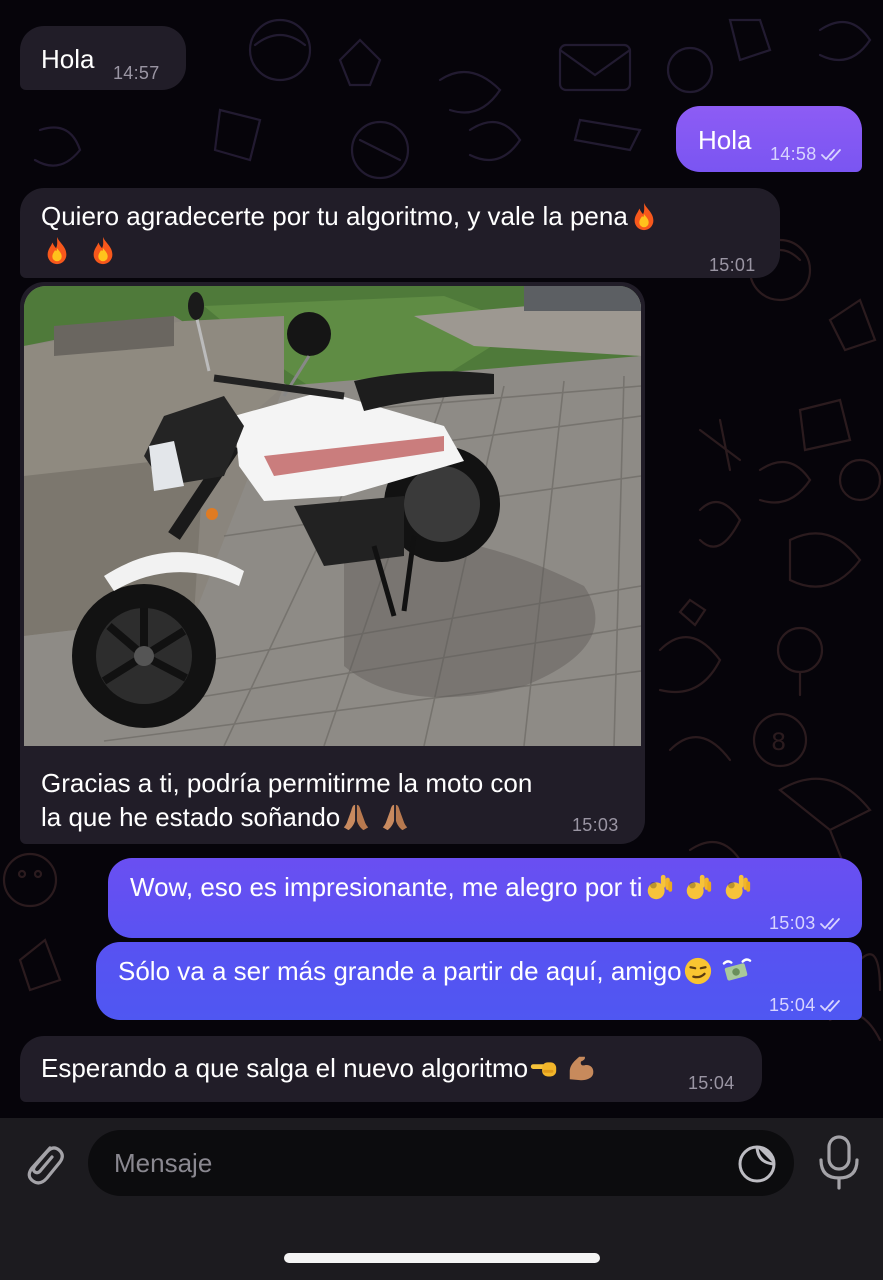 Image resolution: width=883 pixels, height=1280 pixels. Describe the element at coordinates (544, 1068) in the screenshot. I see `pointing-left-emoji-icon` at that location.